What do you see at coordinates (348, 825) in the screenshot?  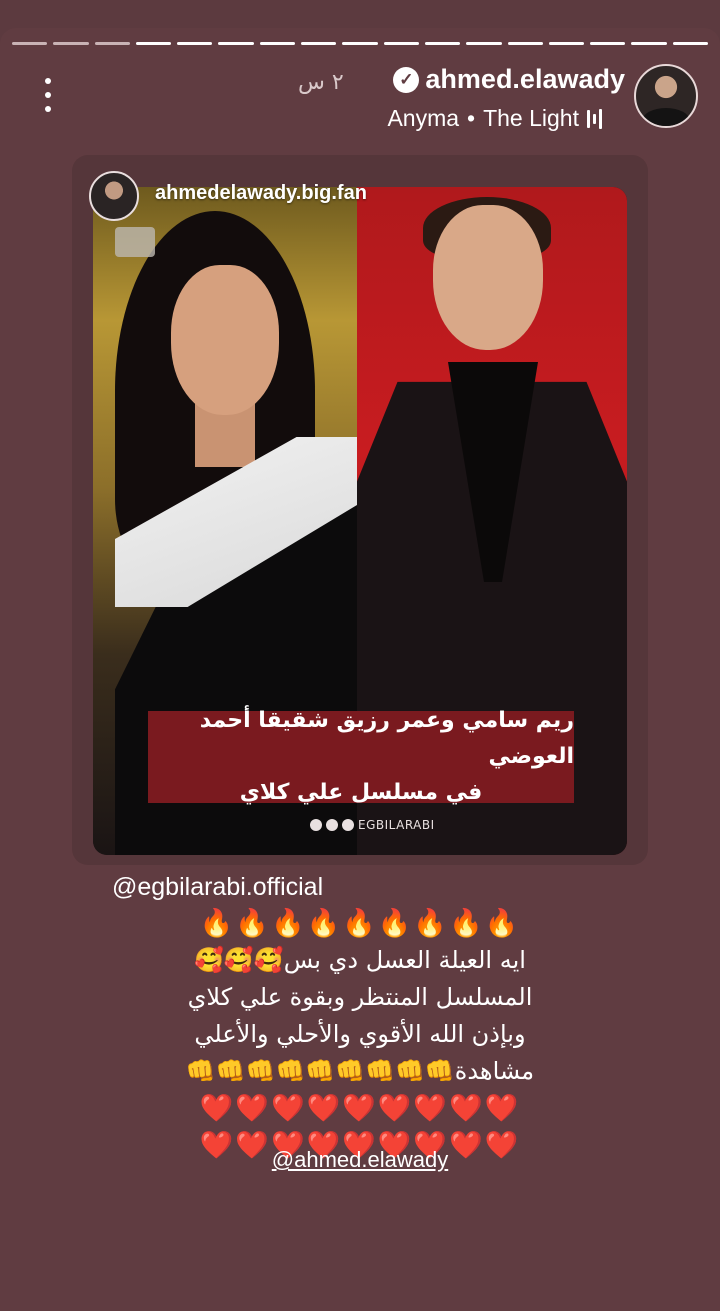 I see `twitter-icon` at bounding box center [348, 825].